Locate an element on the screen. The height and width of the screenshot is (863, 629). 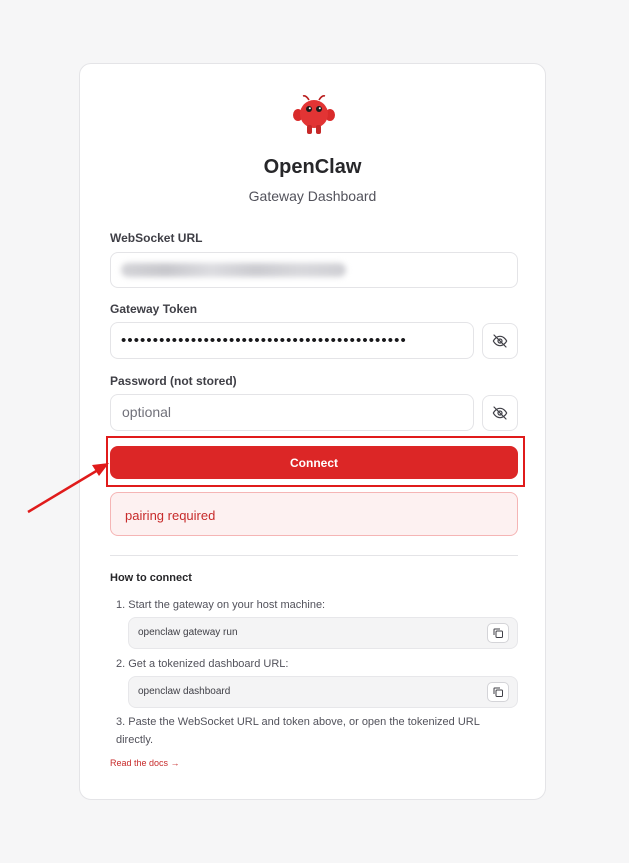
annotation-arrow-icon is located at coordinates (68, 488).